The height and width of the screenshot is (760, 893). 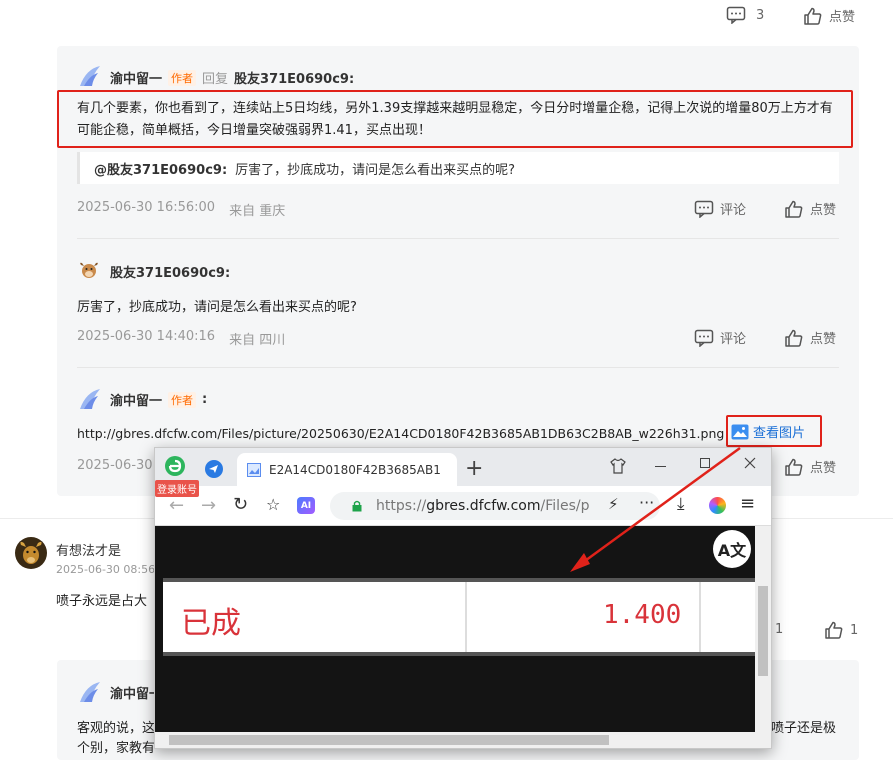 I want to click on reload-icon: ↻, so click(x=240, y=504).